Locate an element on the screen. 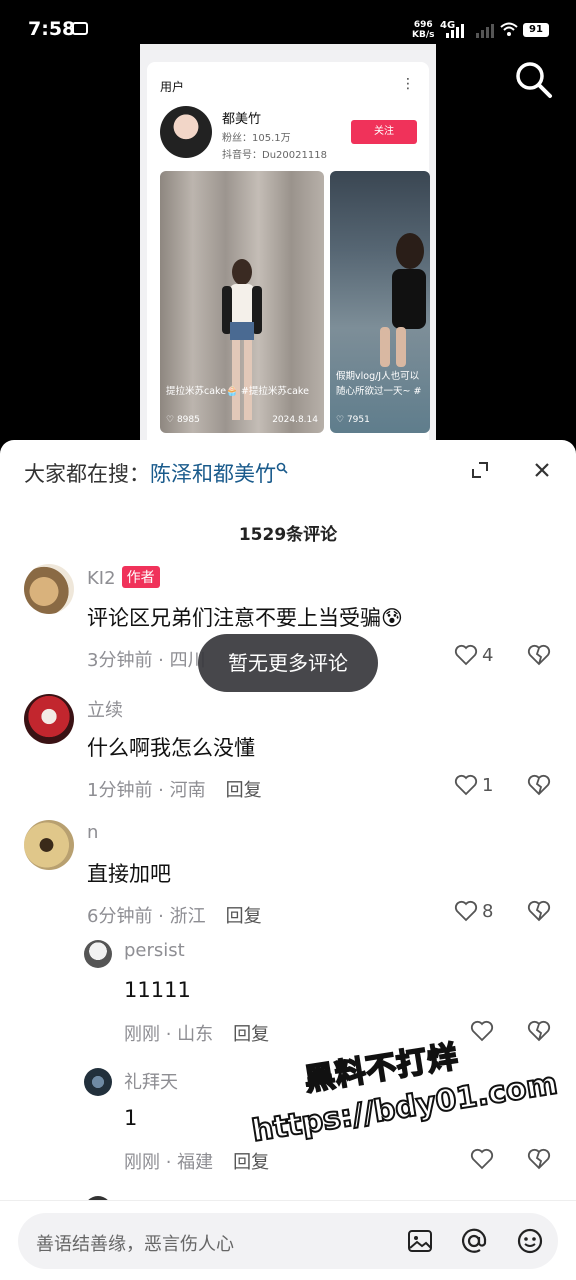 The image size is (576, 1280). follow-button: 关注 is located at coordinates (384, 132).